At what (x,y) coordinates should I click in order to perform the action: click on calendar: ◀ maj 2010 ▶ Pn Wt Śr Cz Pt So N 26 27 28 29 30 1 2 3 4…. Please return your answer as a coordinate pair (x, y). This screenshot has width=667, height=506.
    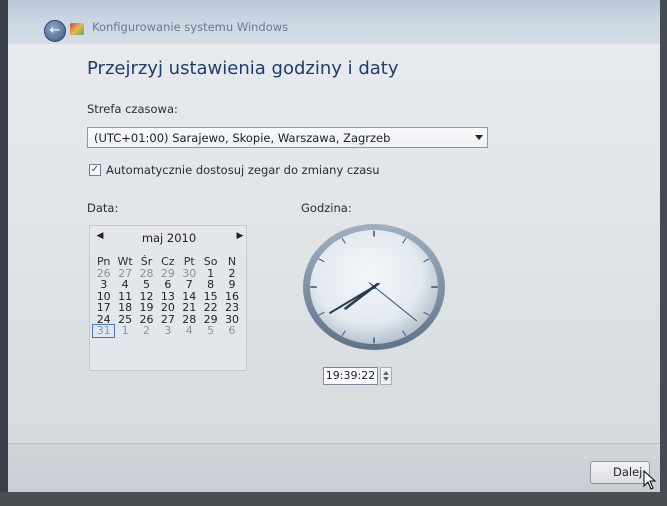
    Looking at the image, I should click on (168, 298).